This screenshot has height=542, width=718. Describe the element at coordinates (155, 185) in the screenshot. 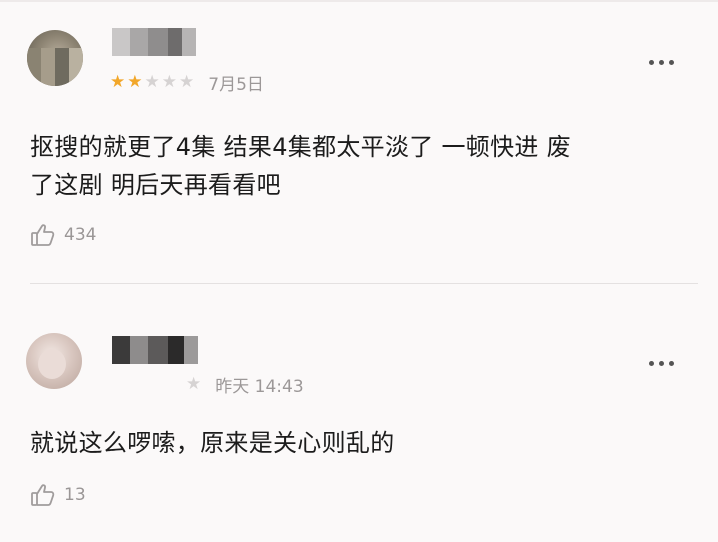

I see `comment-text-line: 了这剧 明后天再看看吧` at that location.